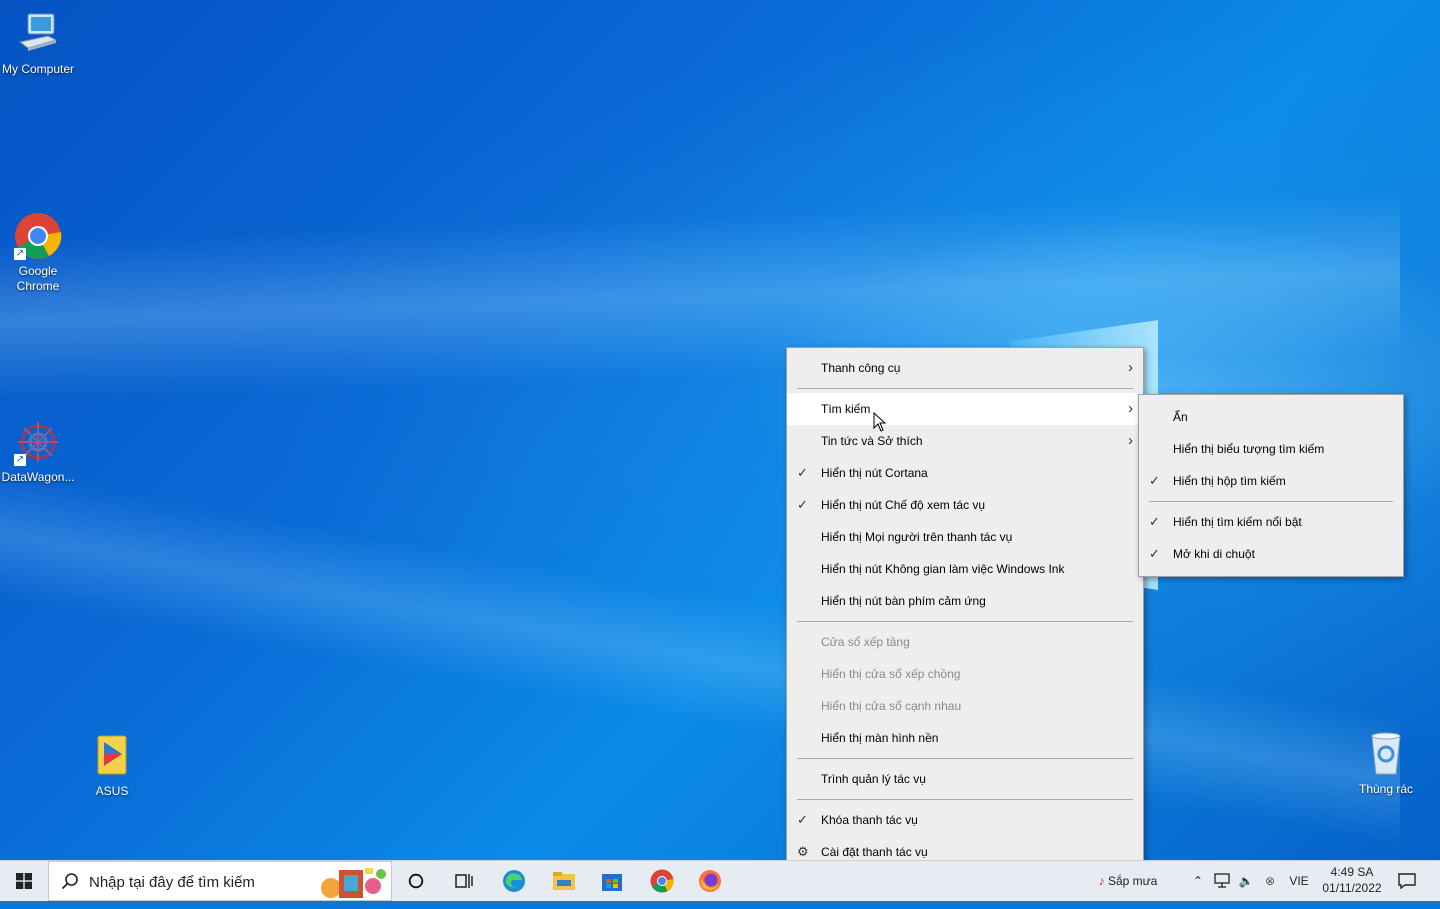 Image resolution: width=1440 pixels, height=909 pixels. What do you see at coordinates (112, 791) in the screenshot?
I see `desktop-icon-label: ASUS` at bounding box center [112, 791].